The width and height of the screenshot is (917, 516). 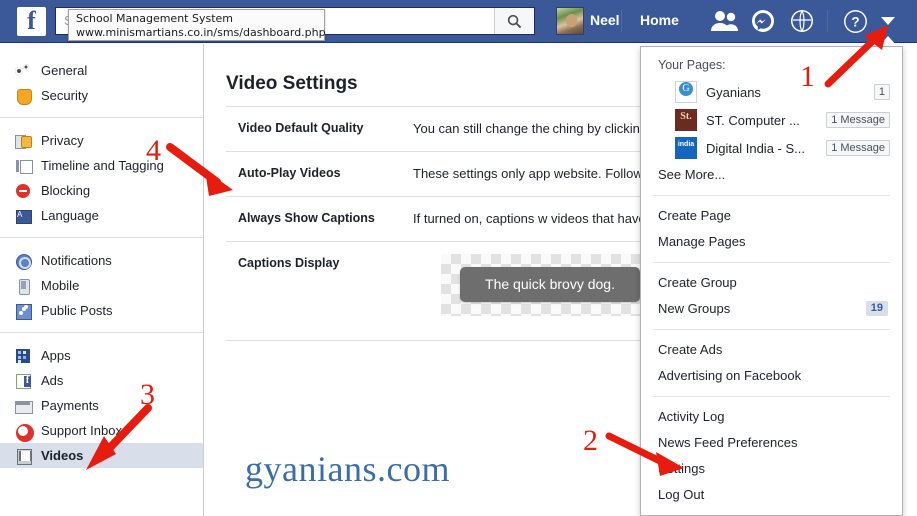 What do you see at coordinates (724, 21) in the screenshot?
I see `friend-requests-icon` at bounding box center [724, 21].